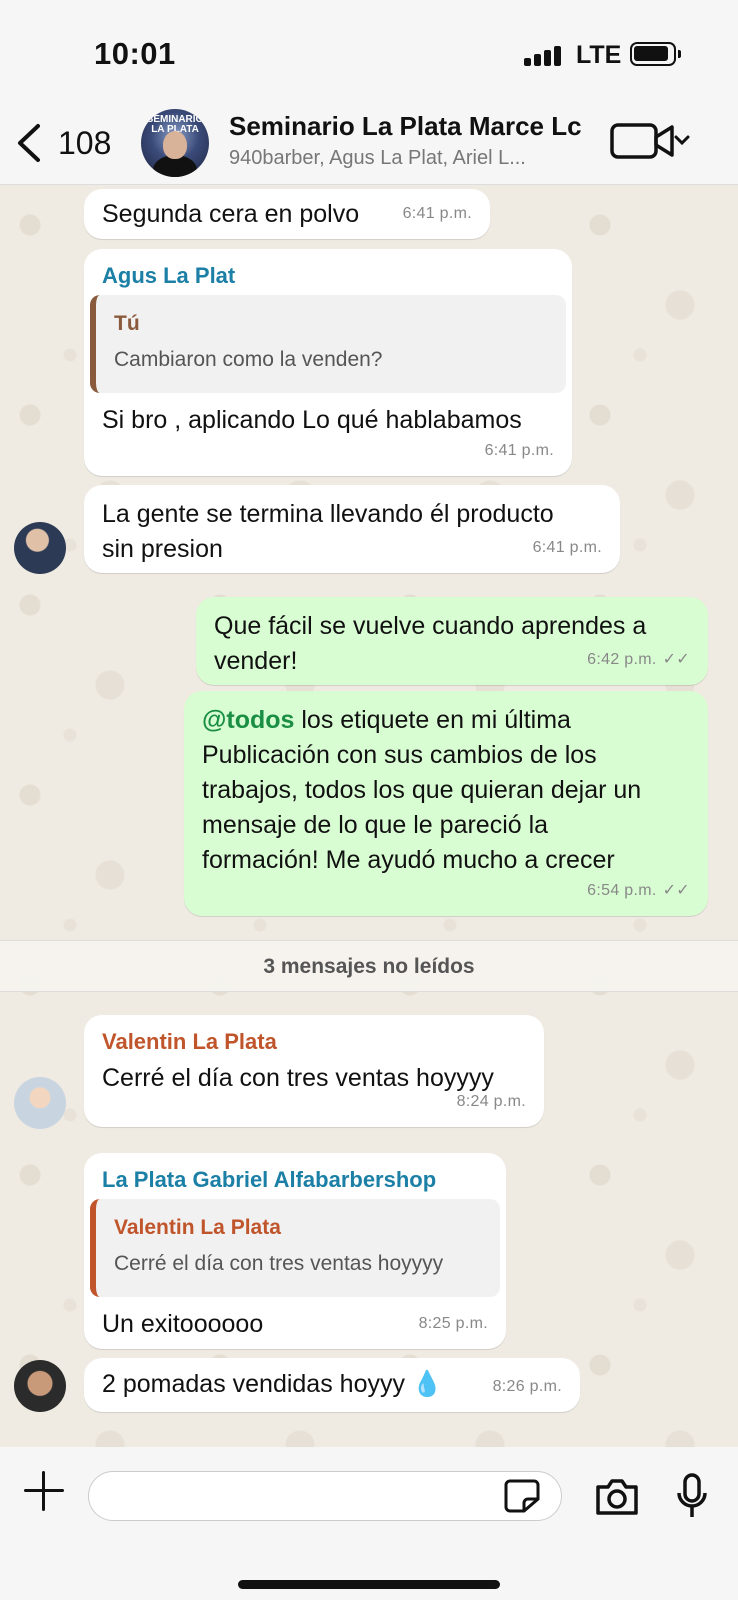  I want to click on sender-name: Valentin La Plata, so click(189, 1041).